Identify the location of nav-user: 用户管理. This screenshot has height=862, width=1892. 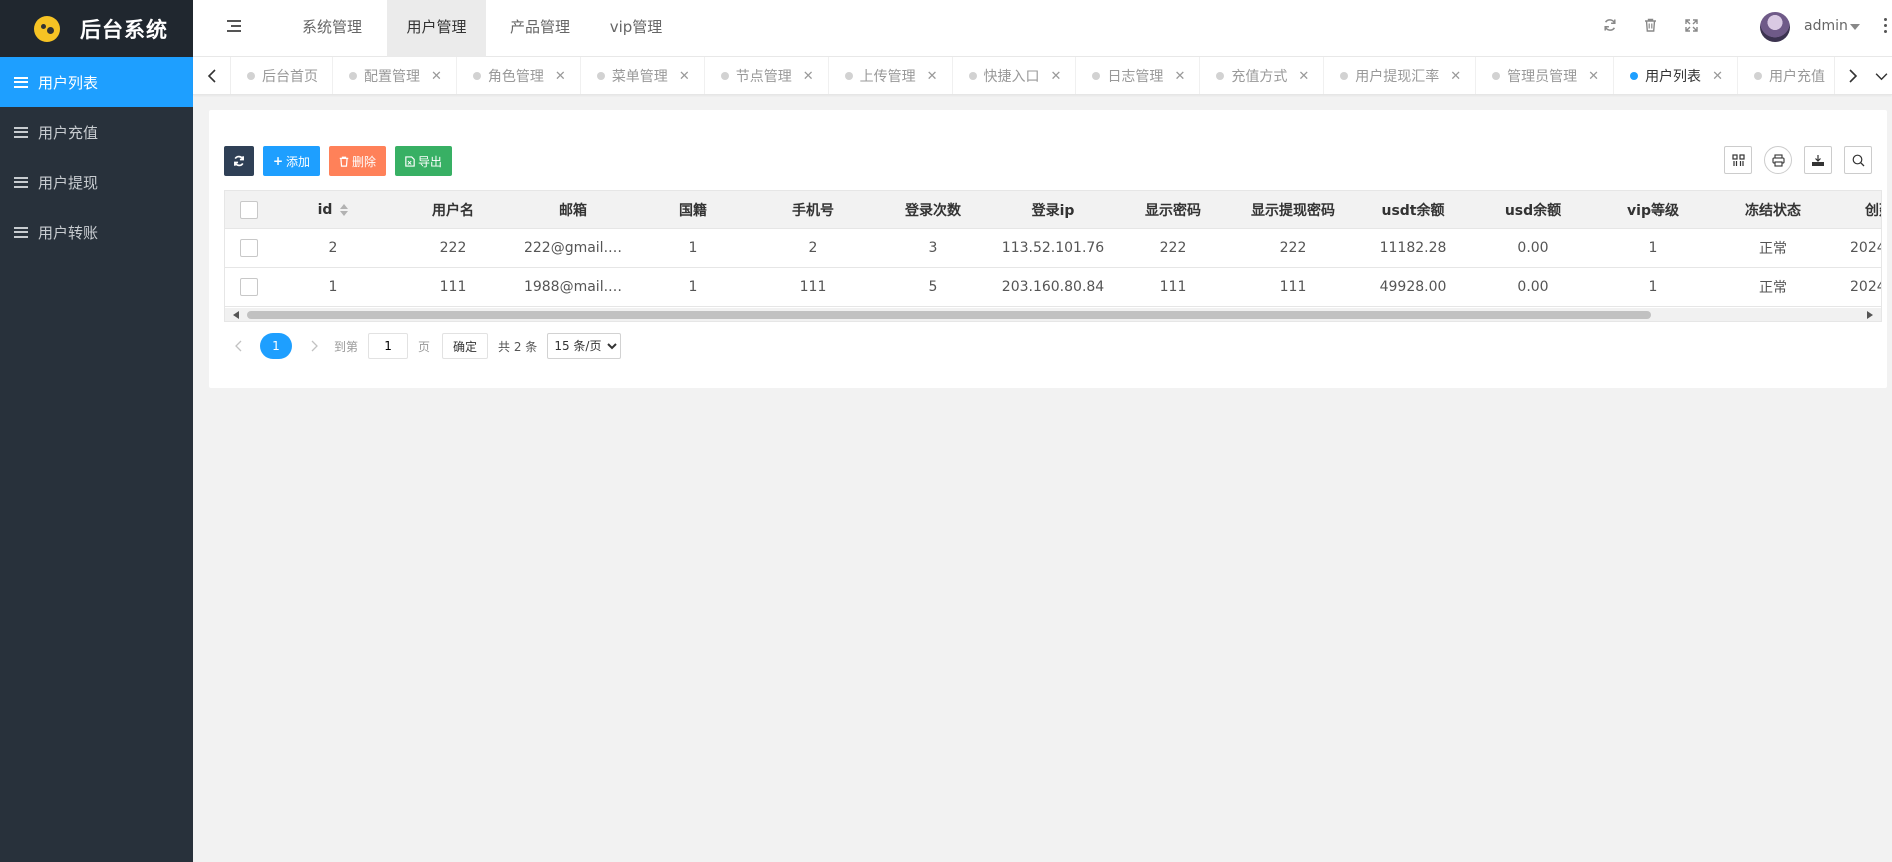
(436, 28).